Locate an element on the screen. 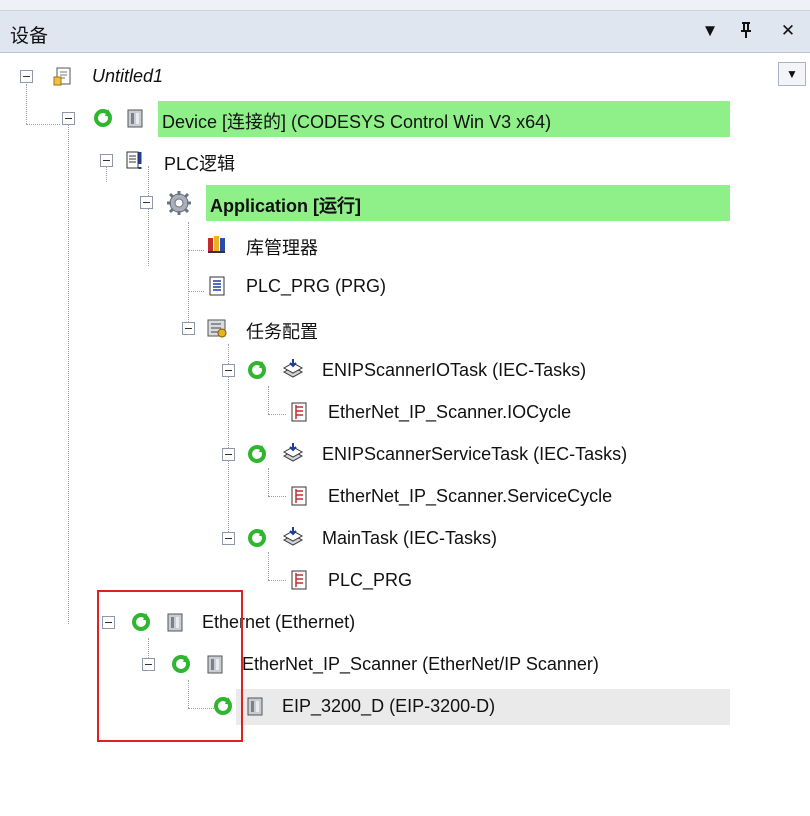 This screenshot has width=810, height=816. program-icon is located at coordinates (217, 286).